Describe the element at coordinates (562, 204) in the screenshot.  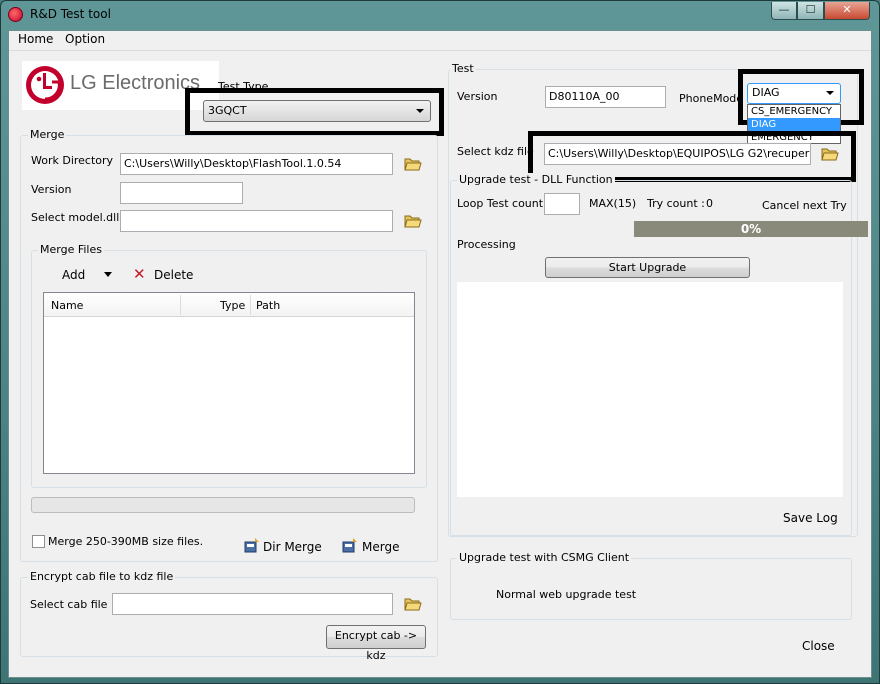
I see `loop-test-field` at that location.